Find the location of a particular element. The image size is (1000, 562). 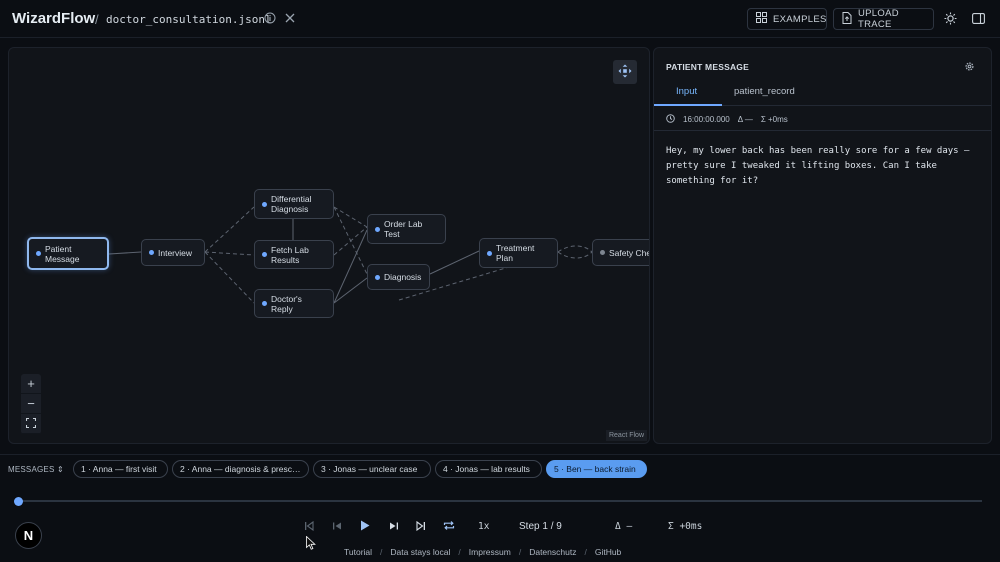

message-chip: 3 · Jonas — unclear case is located at coordinates (372, 469).